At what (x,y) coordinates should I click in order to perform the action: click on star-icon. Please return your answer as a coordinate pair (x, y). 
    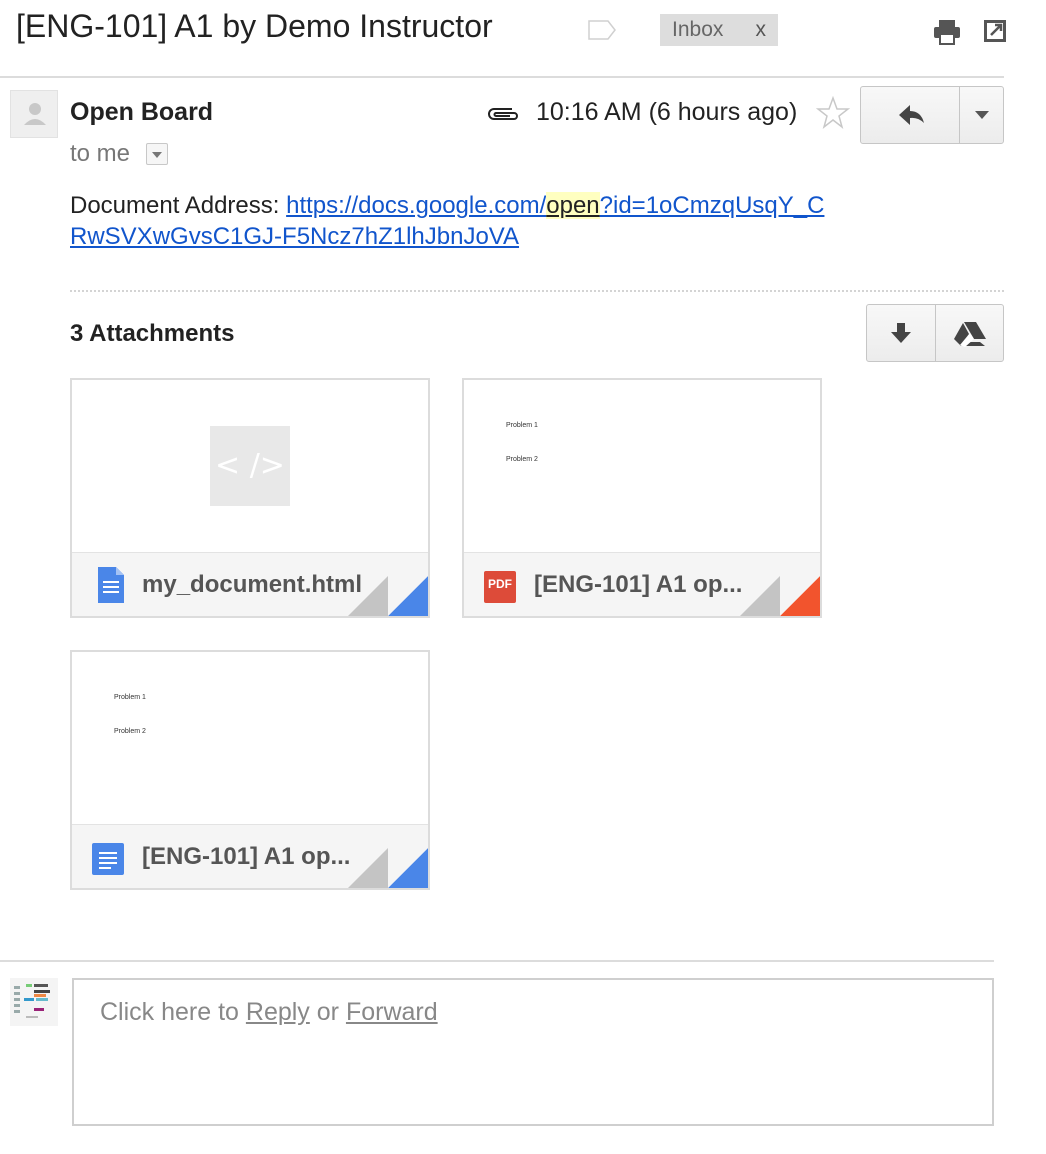
    Looking at the image, I should click on (833, 113).